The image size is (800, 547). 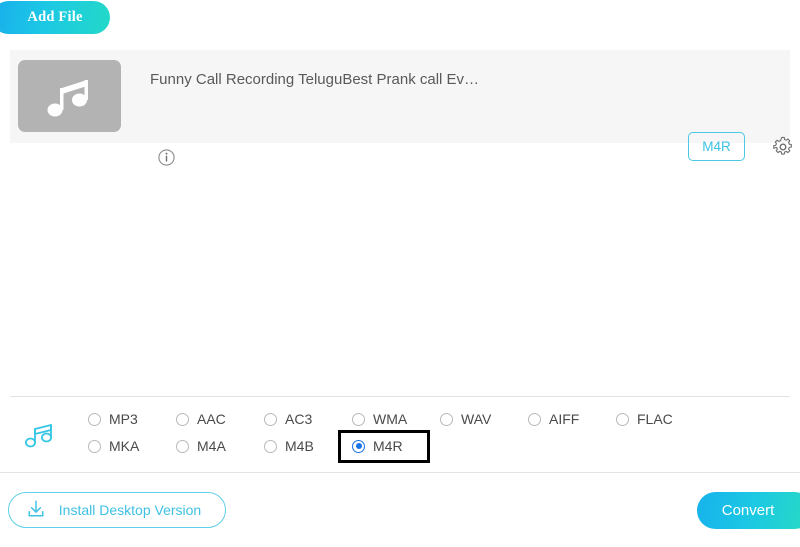 I want to click on format-option-aiff: AIFF, so click(x=553, y=419).